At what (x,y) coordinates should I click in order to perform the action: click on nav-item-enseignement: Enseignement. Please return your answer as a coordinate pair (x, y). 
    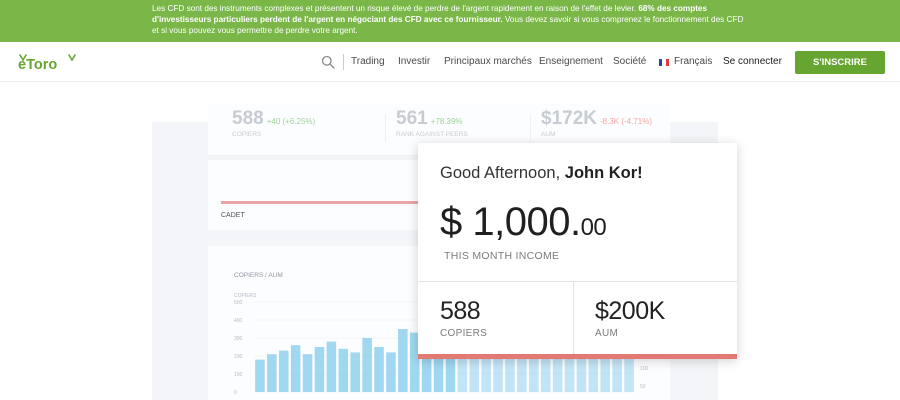
    Looking at the image, I should click on (571, 61).